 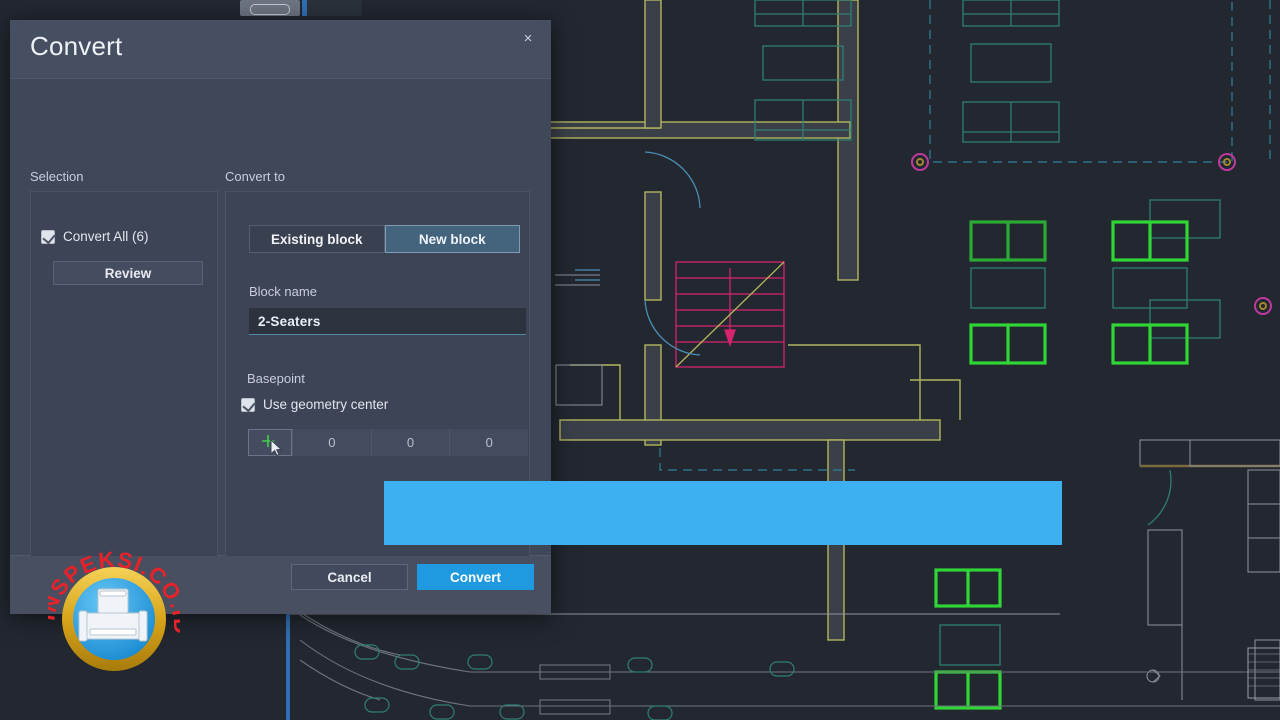 I want to click on dialog-title-bar: Convert ×, so click(x=280, y=49).